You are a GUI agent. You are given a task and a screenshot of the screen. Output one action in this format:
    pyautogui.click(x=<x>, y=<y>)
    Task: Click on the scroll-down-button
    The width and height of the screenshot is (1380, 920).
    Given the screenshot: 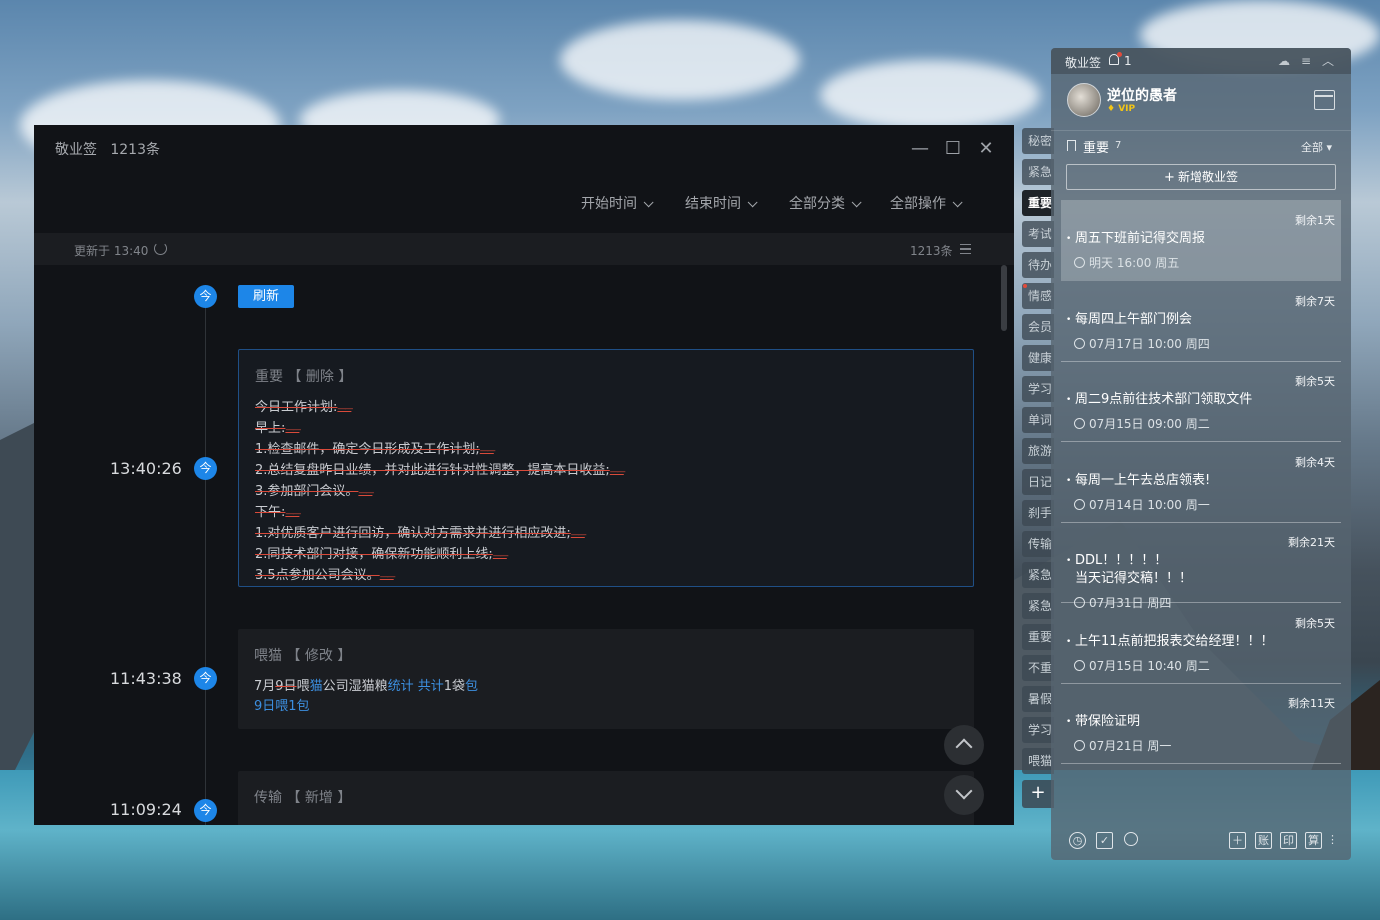 What is the action you would take?
    pyautogui.click(x=964, y=795)
    